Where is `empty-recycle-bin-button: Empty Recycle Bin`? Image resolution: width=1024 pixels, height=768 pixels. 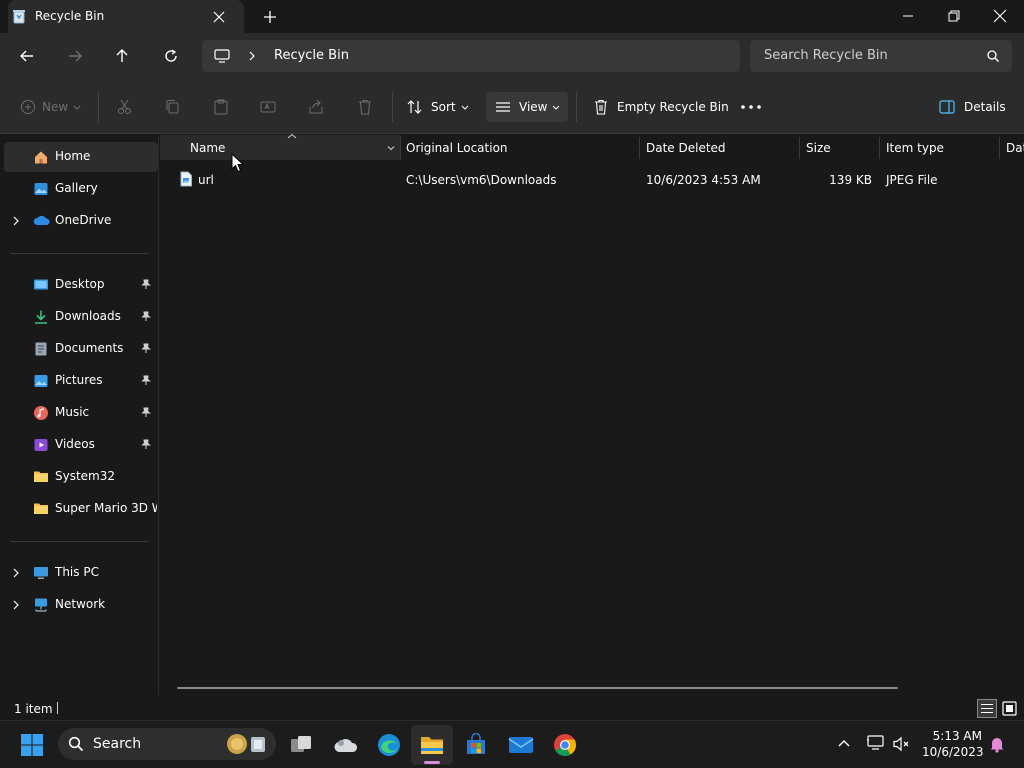
empty-recycle-bin-button: Empty Recycle Bin is located at coordinates (660, 107).